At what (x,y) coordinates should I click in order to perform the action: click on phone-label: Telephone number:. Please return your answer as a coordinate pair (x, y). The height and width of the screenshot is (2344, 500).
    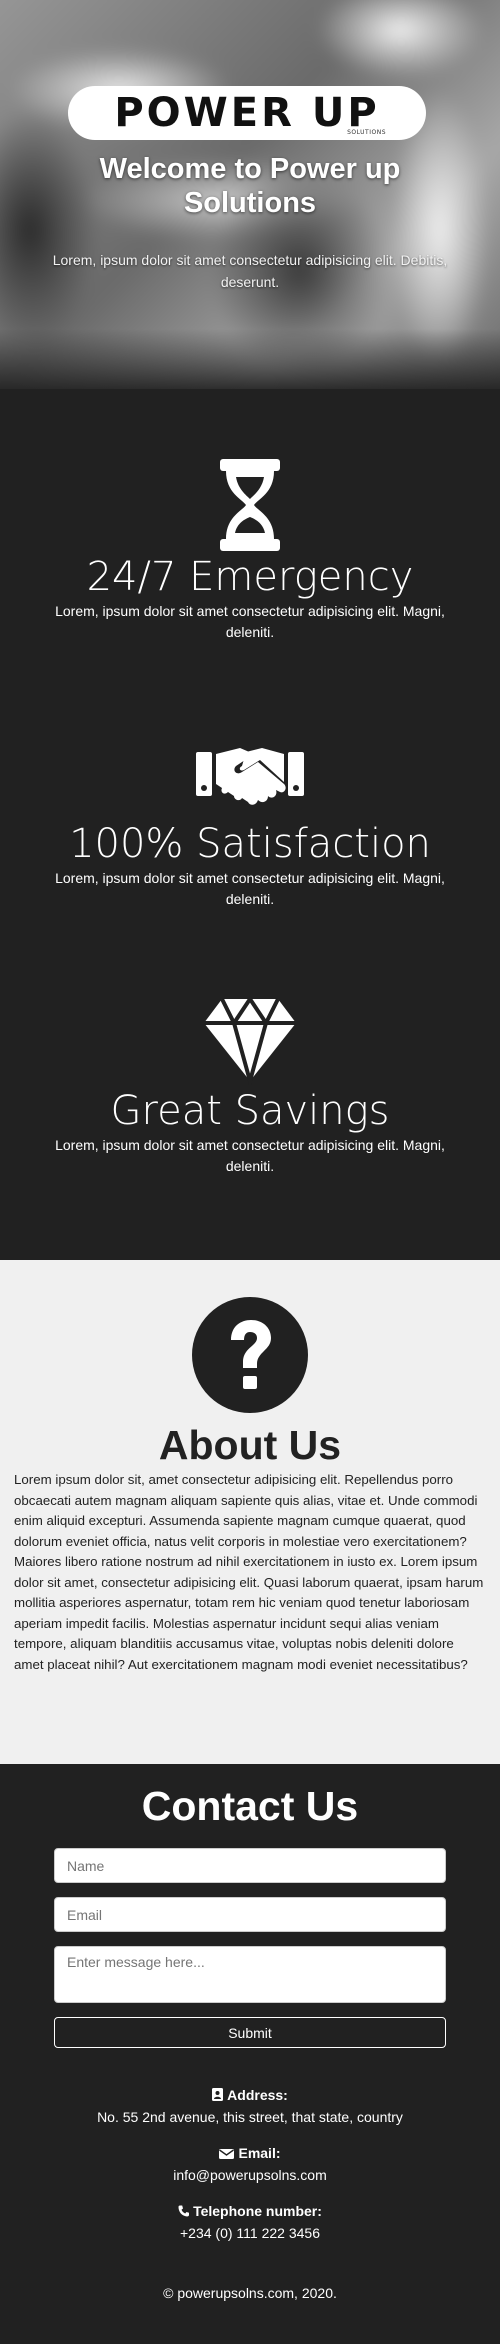
    Looking at the image, I should click on (257, 2211).